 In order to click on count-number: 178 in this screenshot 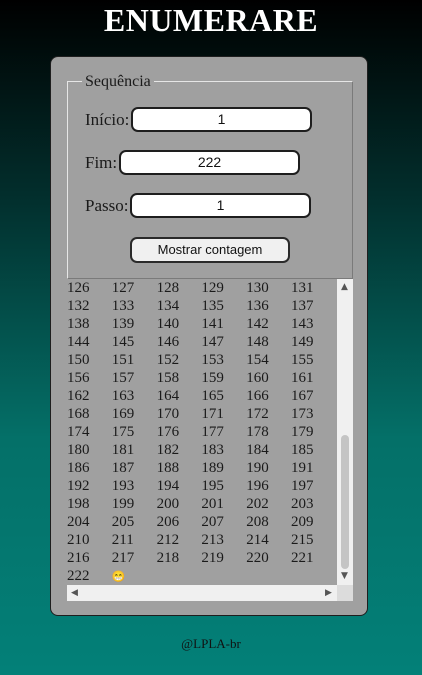, I will do `click(257, 432)`.